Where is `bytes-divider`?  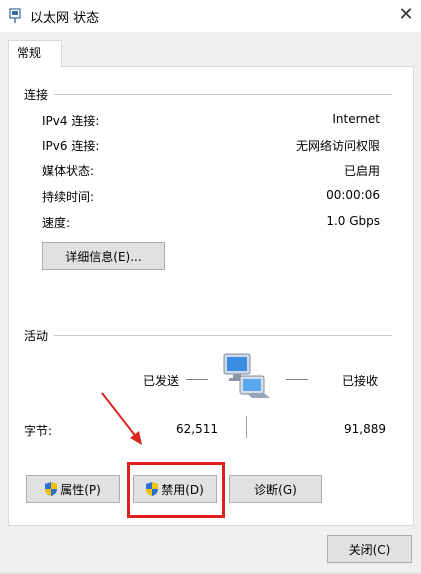
bytes-divider is located at coordinates (246, 427).